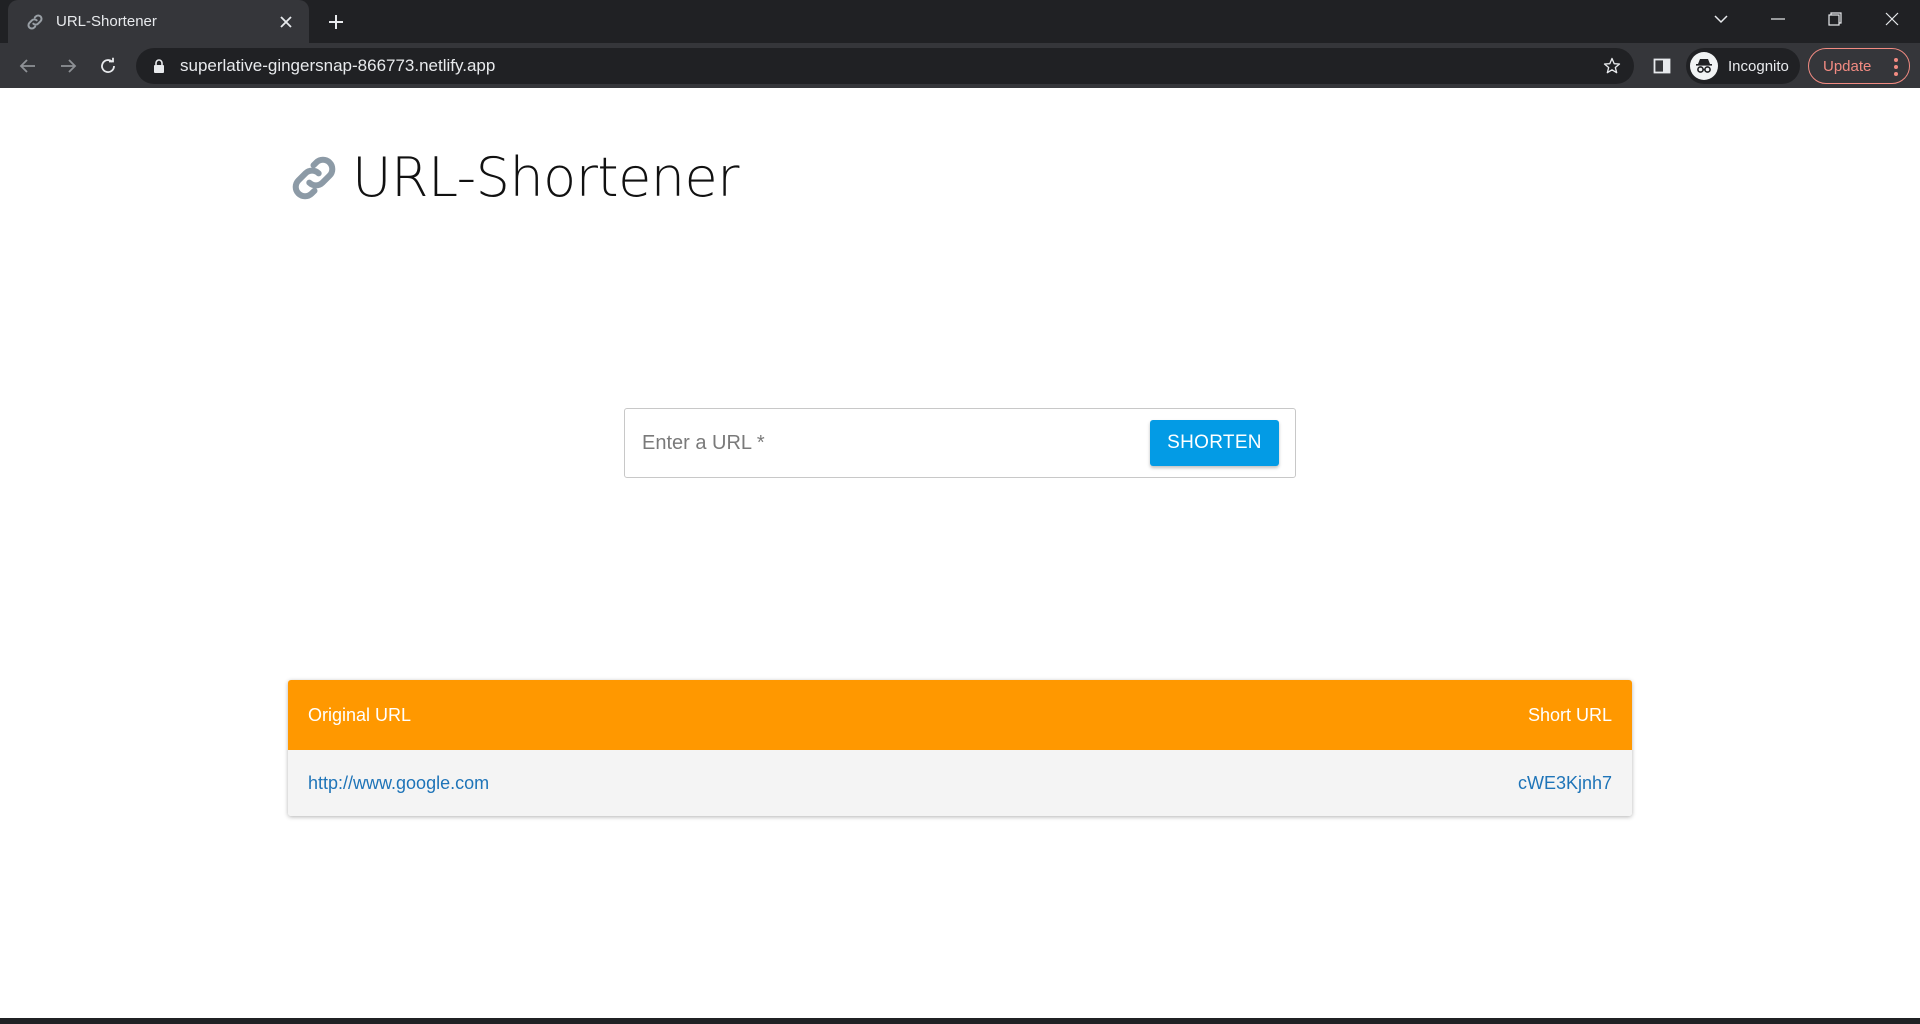  Describe the element at coordinates (336, 22) in the screenshot. I see `new-tab-button` at that location.